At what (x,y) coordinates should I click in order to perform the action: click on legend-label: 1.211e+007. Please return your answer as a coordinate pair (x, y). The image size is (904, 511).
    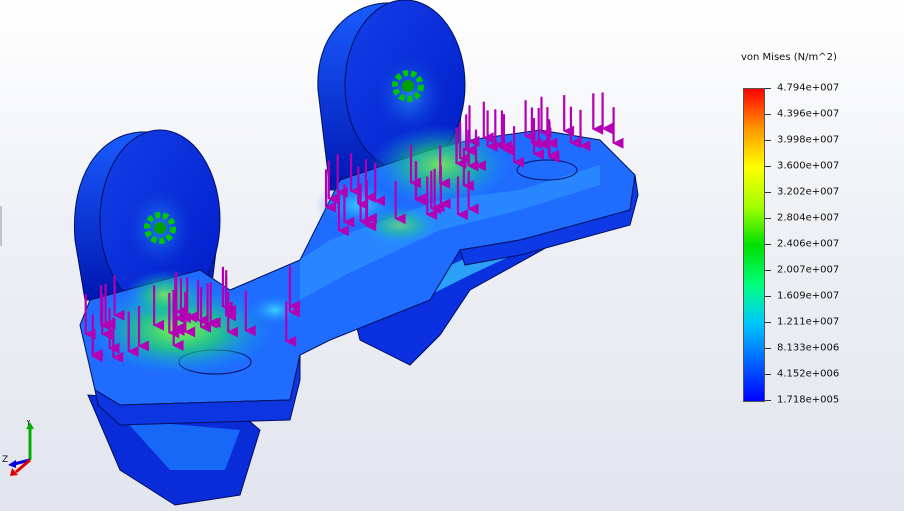
    Looking at the image, I should click on (808, 322).